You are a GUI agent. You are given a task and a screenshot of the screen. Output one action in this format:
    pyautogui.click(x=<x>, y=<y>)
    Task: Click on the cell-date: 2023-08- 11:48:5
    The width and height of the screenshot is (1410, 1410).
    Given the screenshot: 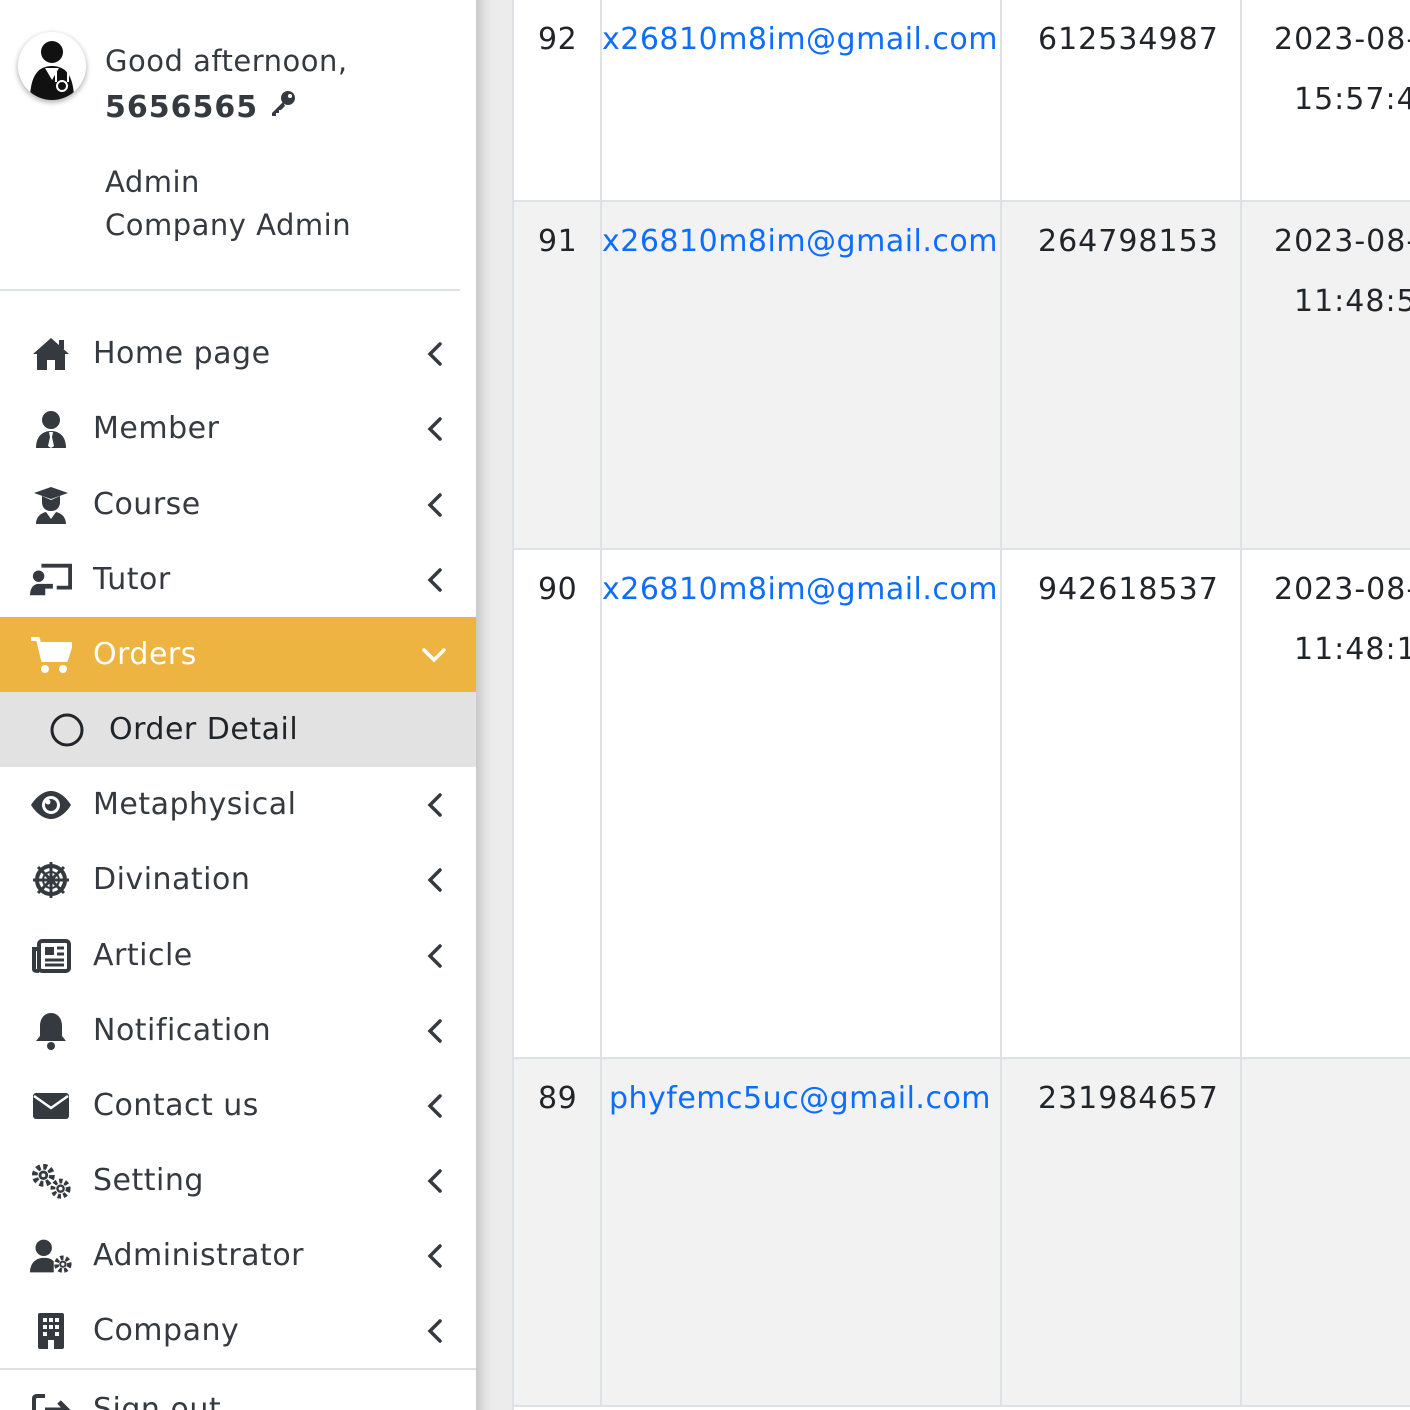 What is the action you would take?
    pyautogui.click(x=1325, y=375)
    